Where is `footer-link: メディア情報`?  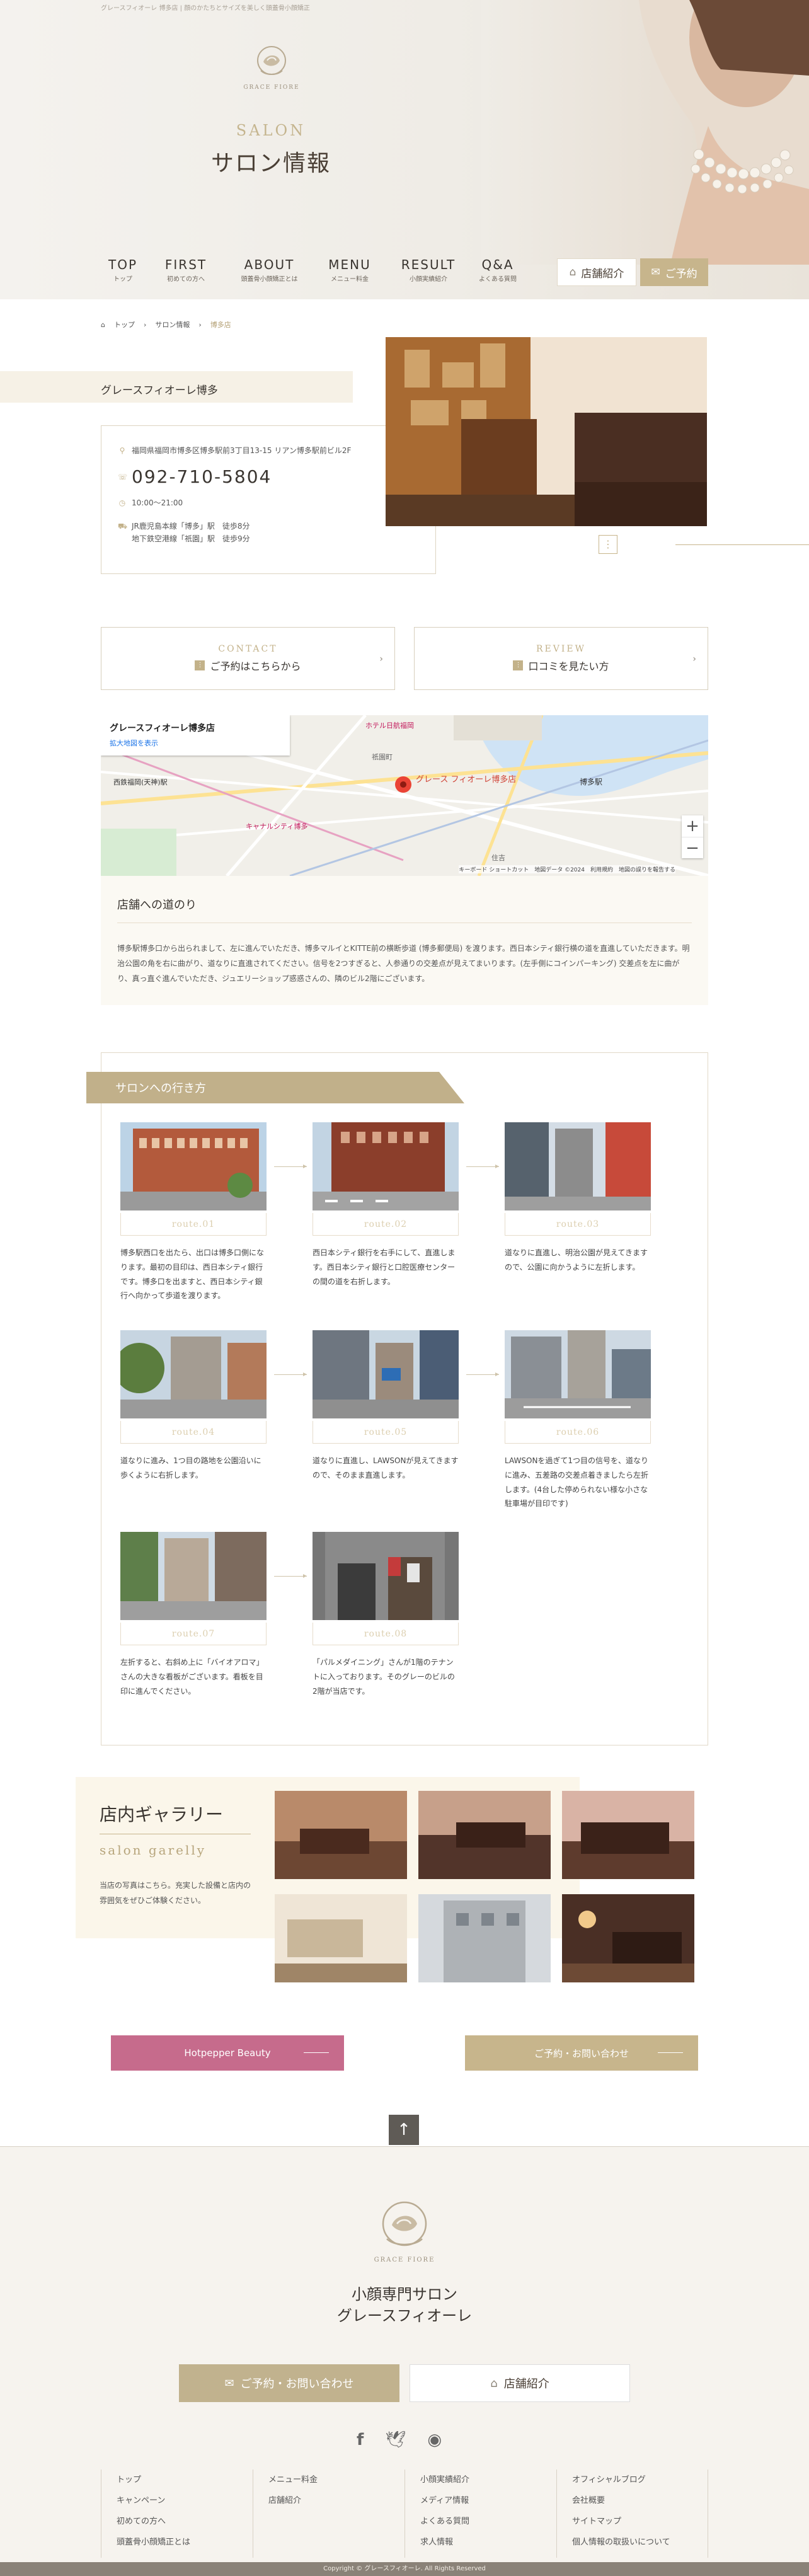
footer-link: メディア情報 is located at coordinates (480, 2500).